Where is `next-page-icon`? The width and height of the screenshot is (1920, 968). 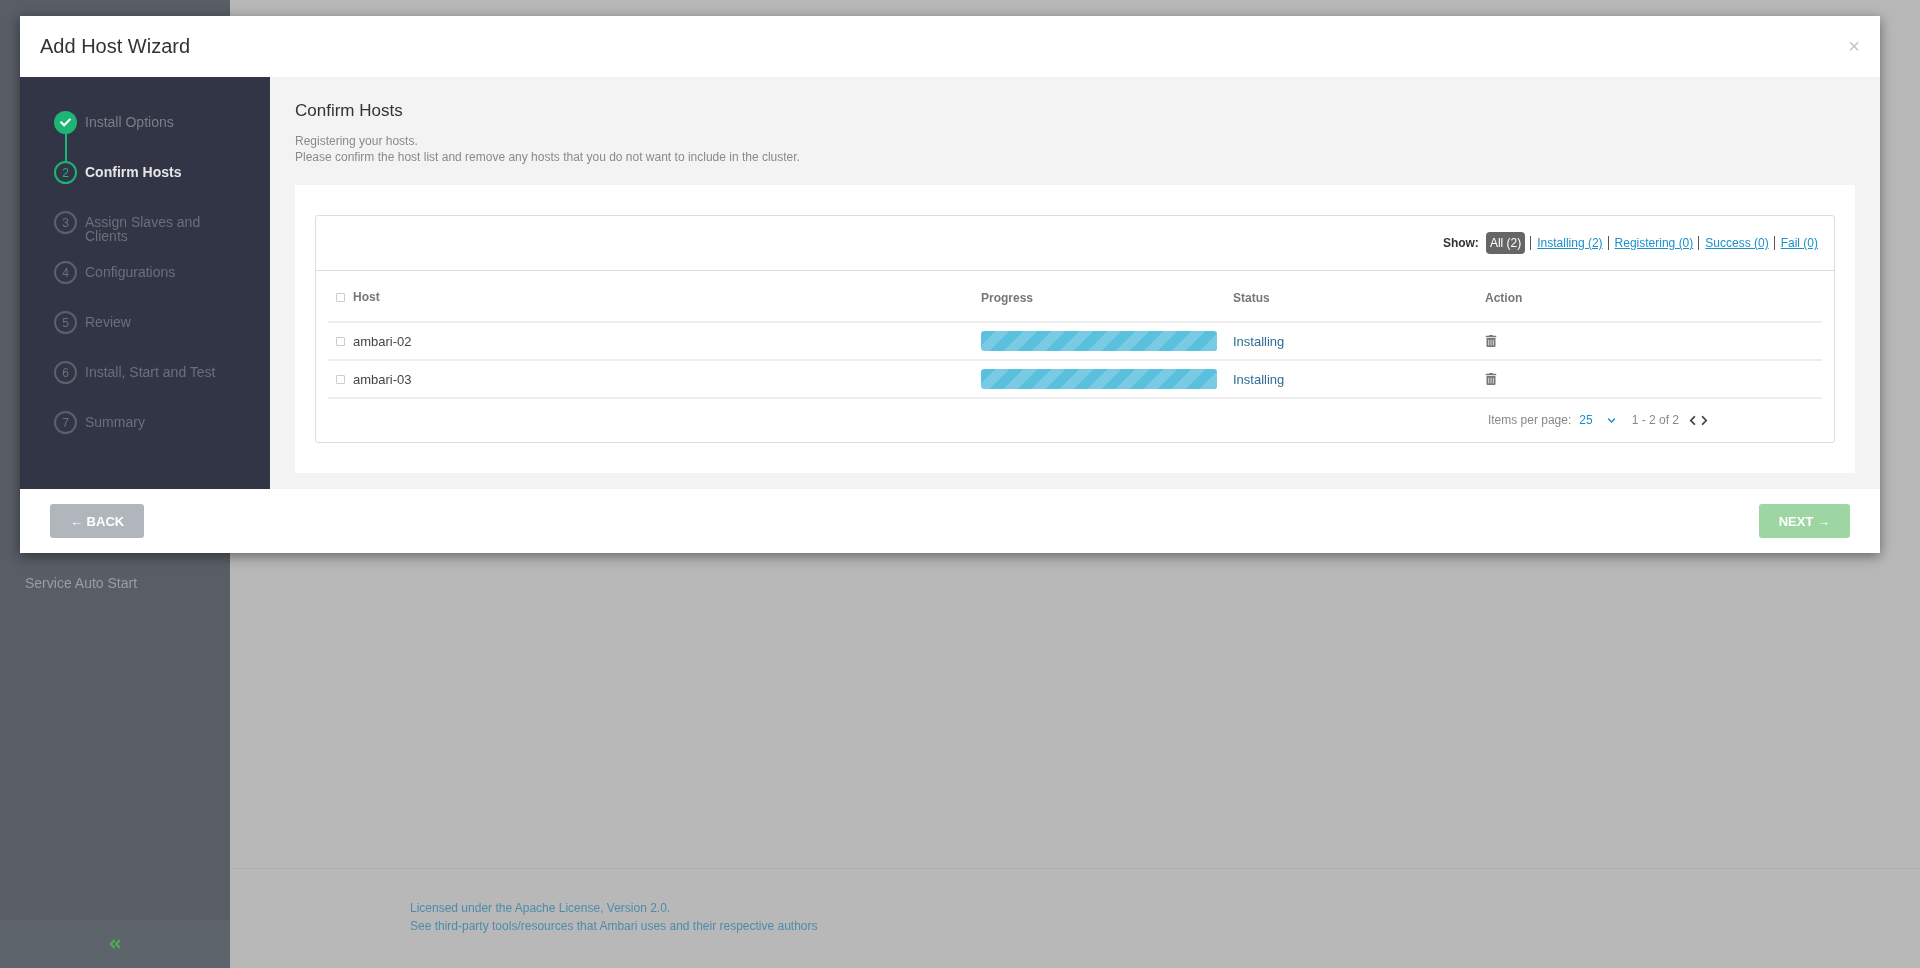 next-page-icon is located at coordinates (1704, 420).